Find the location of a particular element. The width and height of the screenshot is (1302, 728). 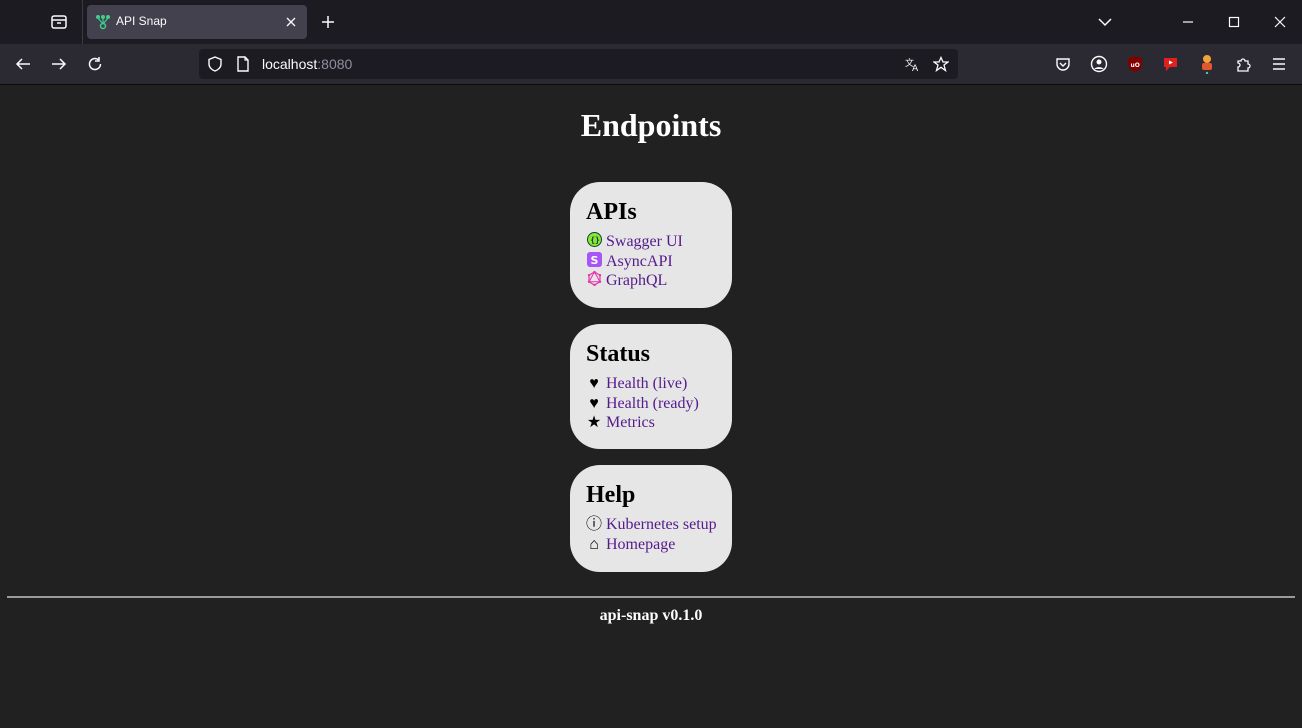

translate-icon: 文A is located at coordinates (913, 64).